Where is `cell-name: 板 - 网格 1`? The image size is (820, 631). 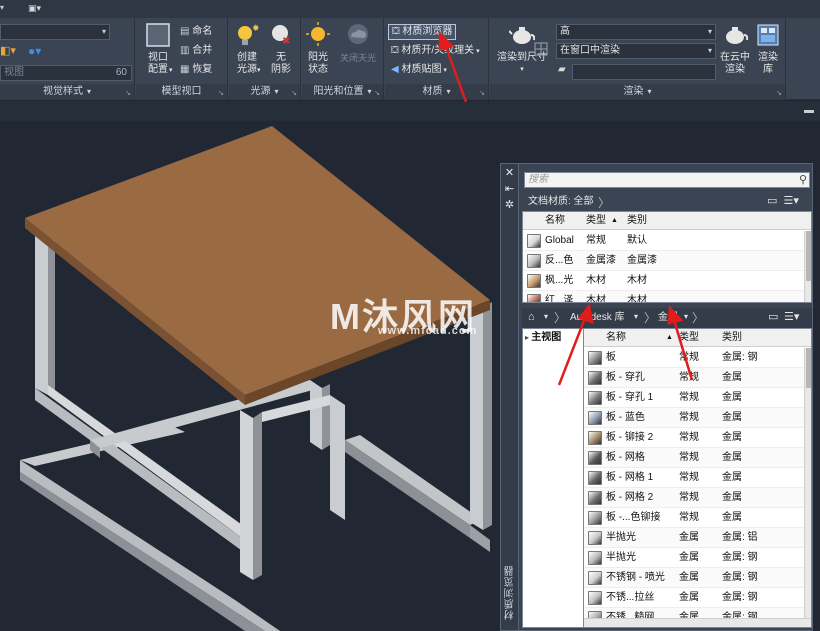 cell-name: 板 - 网格 1 is located at coordinates (630, 477).